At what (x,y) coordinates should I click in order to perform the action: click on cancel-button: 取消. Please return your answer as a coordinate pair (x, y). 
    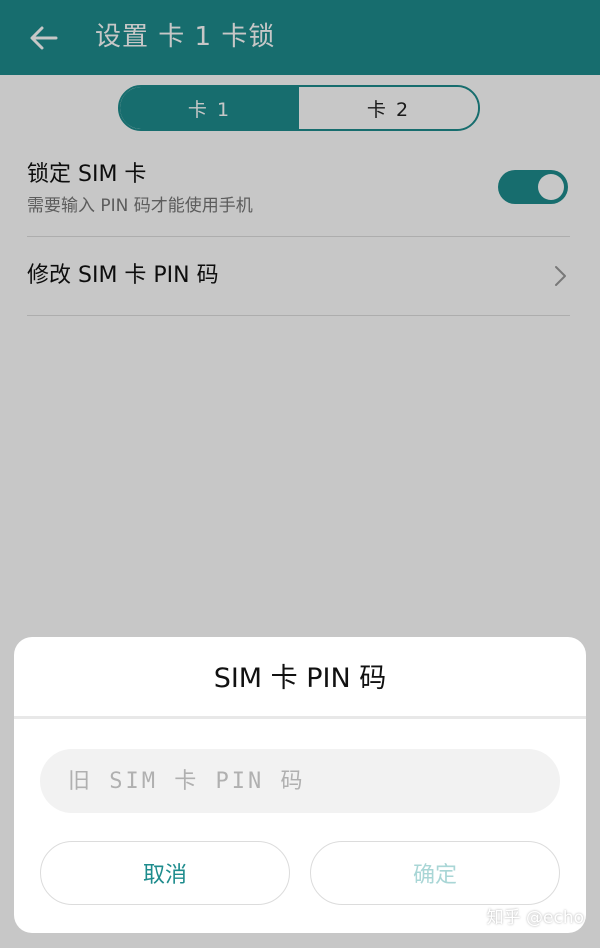
    Looking at the image, I should click on (165, 873).